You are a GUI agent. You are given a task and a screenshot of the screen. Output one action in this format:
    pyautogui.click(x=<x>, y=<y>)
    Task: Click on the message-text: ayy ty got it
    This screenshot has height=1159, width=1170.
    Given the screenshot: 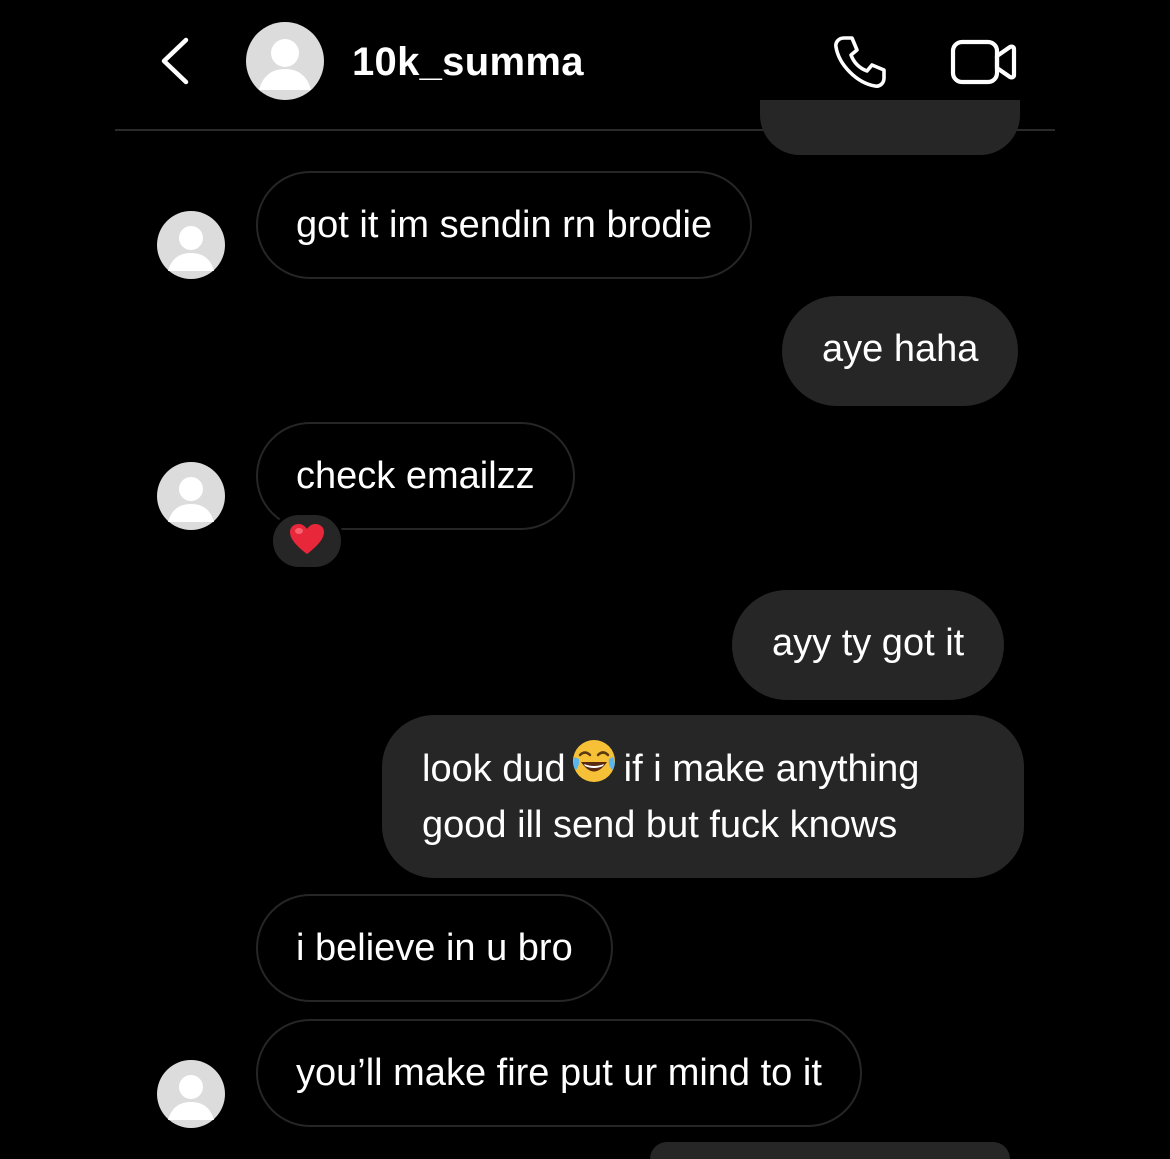 What is the action you would take?
    pyautogui.click(x=868, y=643)
    